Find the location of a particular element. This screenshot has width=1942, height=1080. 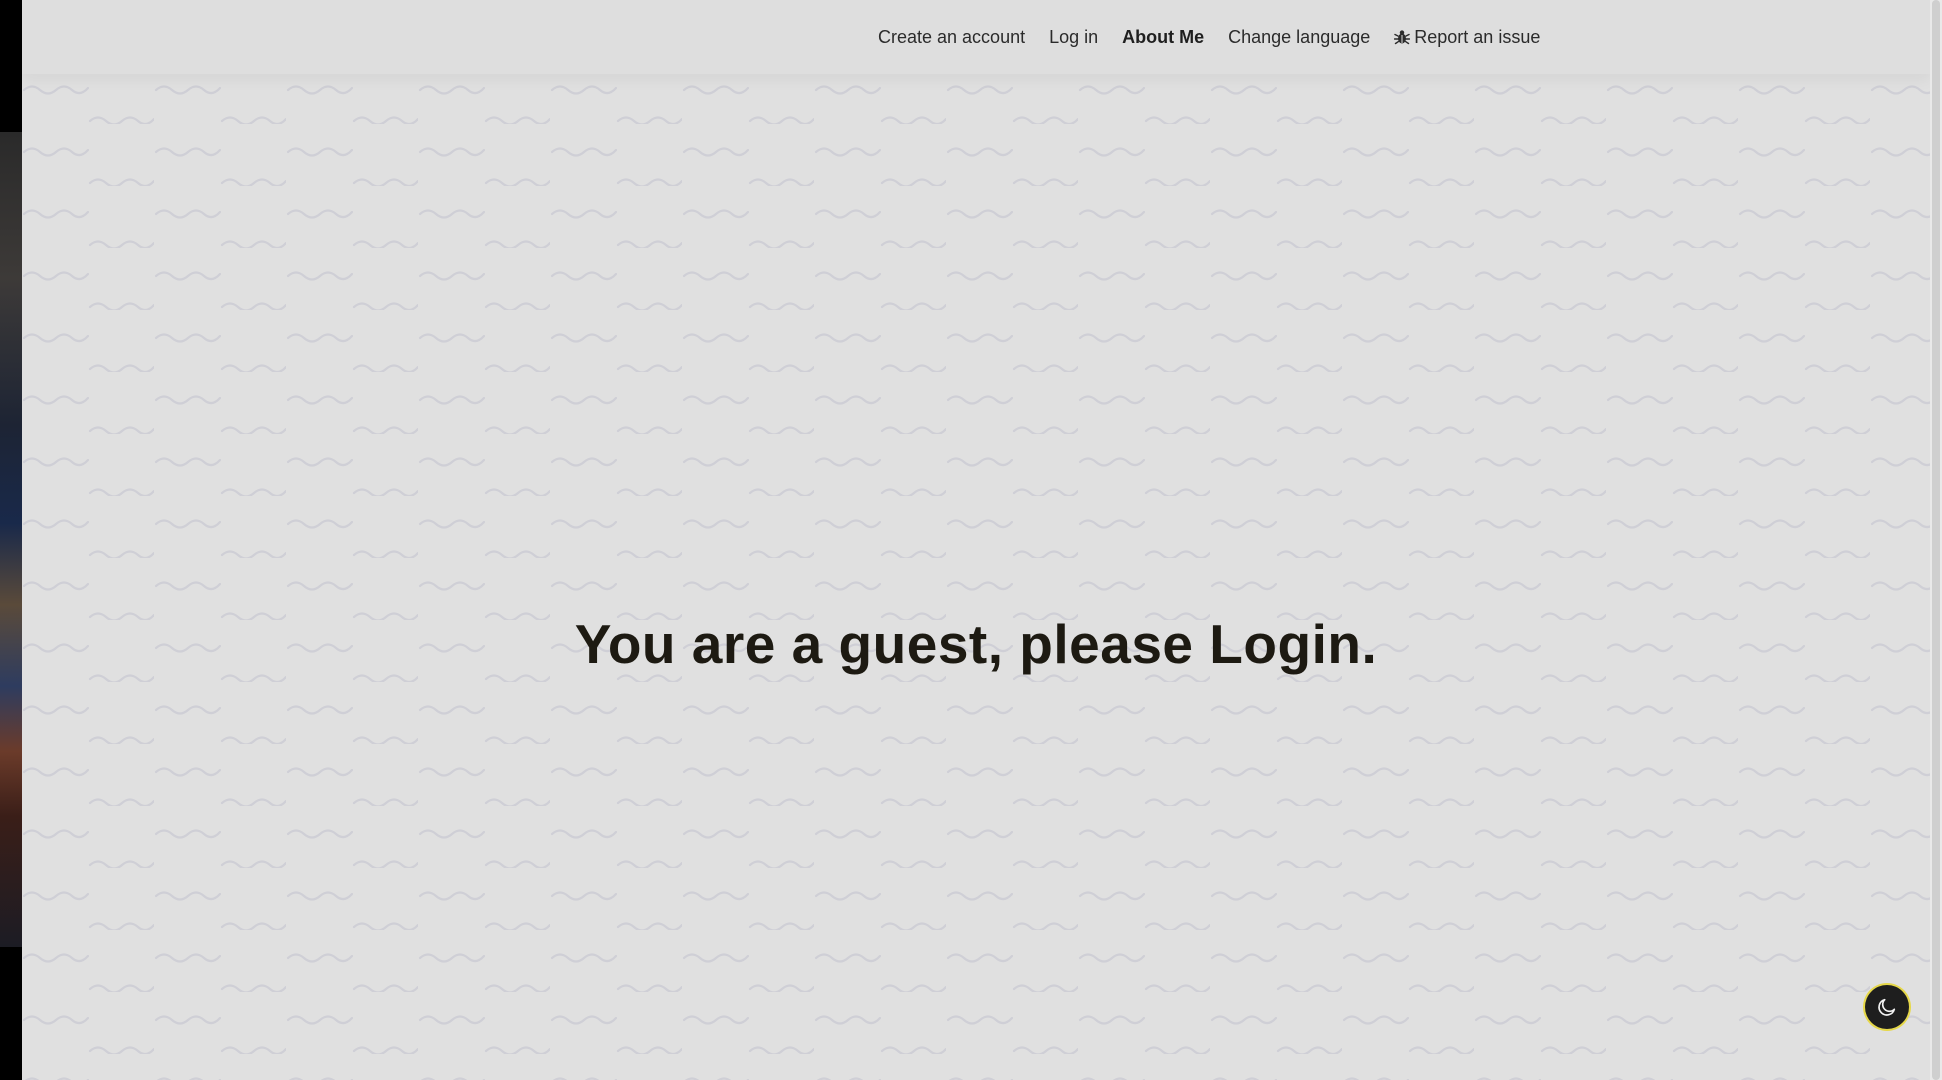

moon-icon is located at coordinates (1887, 1007).